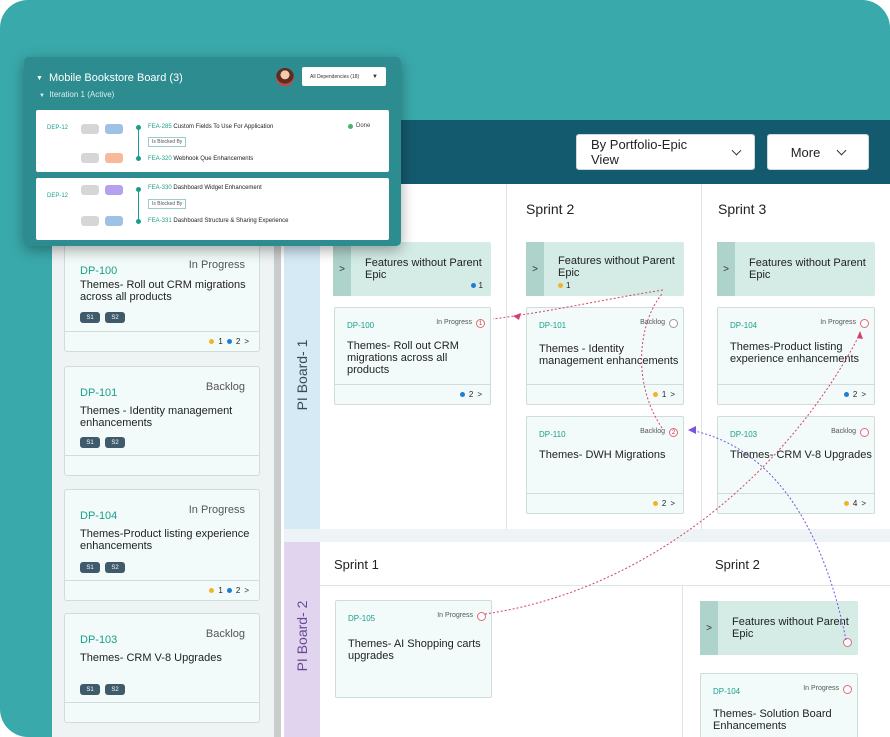  What do you see at coordinates (115, 567) in the screenshot?
I see `tag: S2` at bounding box center [115, 567].